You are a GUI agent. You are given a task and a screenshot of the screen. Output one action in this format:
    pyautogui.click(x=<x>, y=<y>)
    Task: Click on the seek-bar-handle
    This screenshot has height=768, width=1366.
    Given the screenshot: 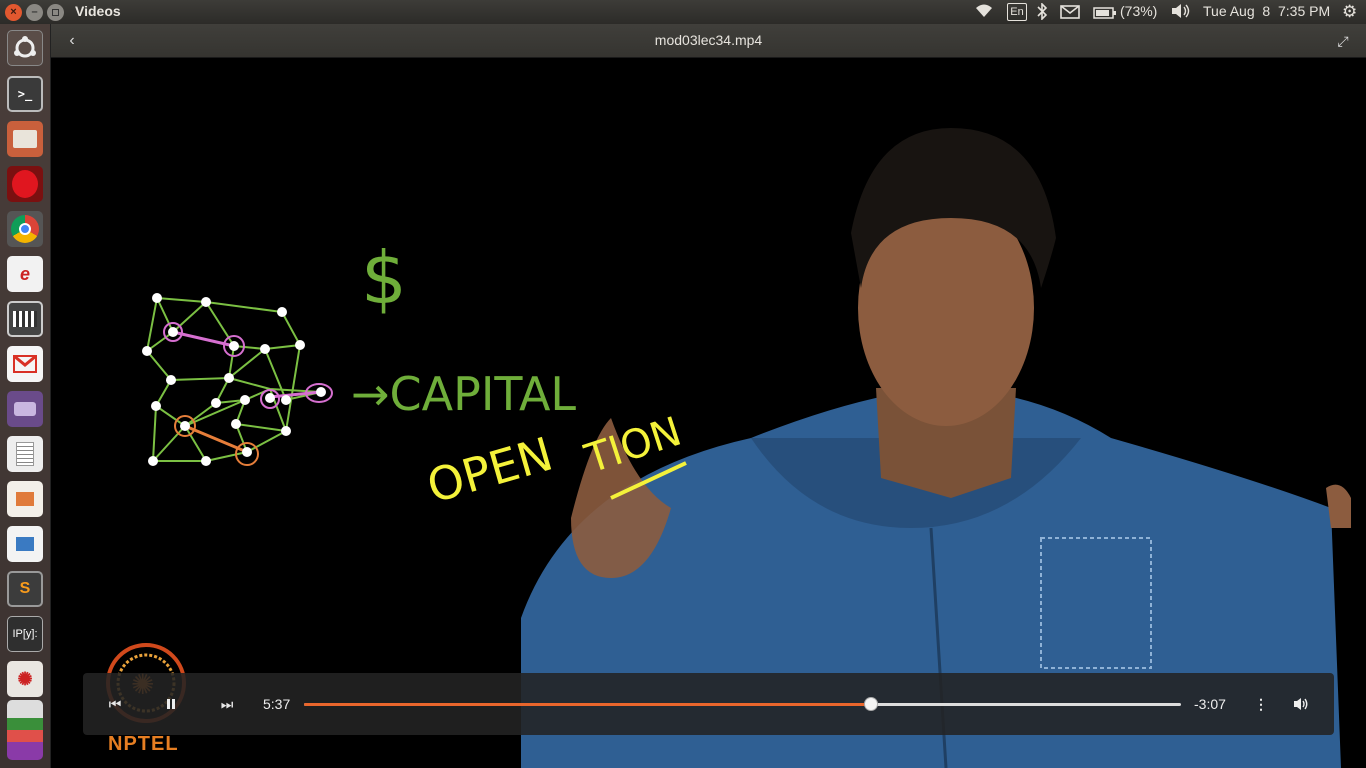 What is the action you would take?
    pyautogui.click(x=870, y=704)
    